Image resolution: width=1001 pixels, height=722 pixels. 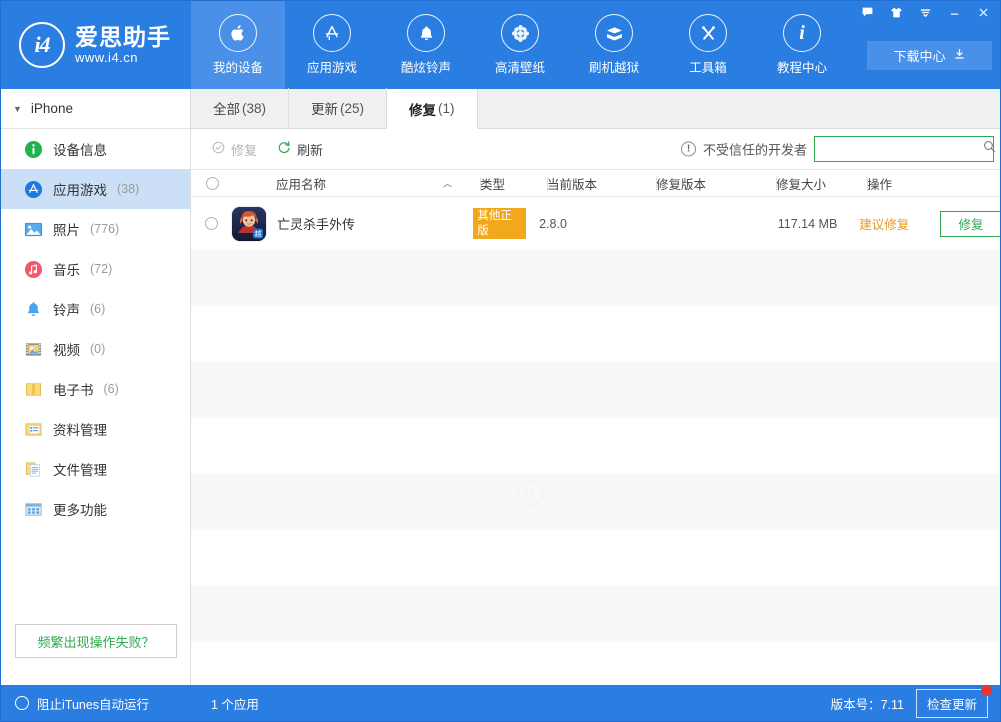 What do you see at coordinates (986, 690) in the screenshot?
I see `update-badge-dot` at bounding box center [986, 690].